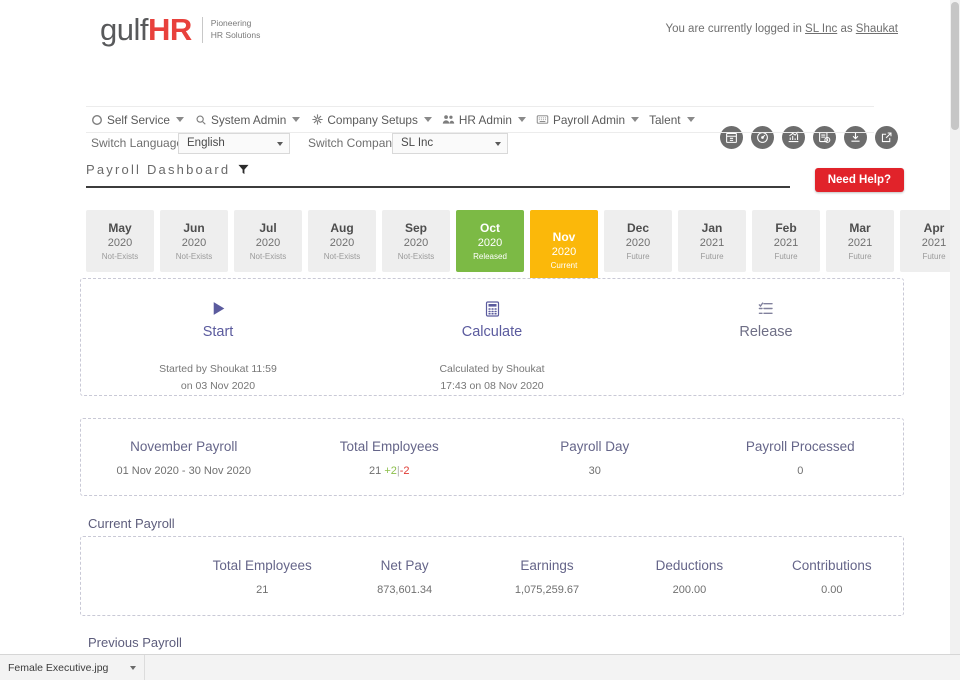 This screenshot has height=680, width=960. I want to click on month-tile-may-2020: May 2020 Not-Exists, so click(120, 241).